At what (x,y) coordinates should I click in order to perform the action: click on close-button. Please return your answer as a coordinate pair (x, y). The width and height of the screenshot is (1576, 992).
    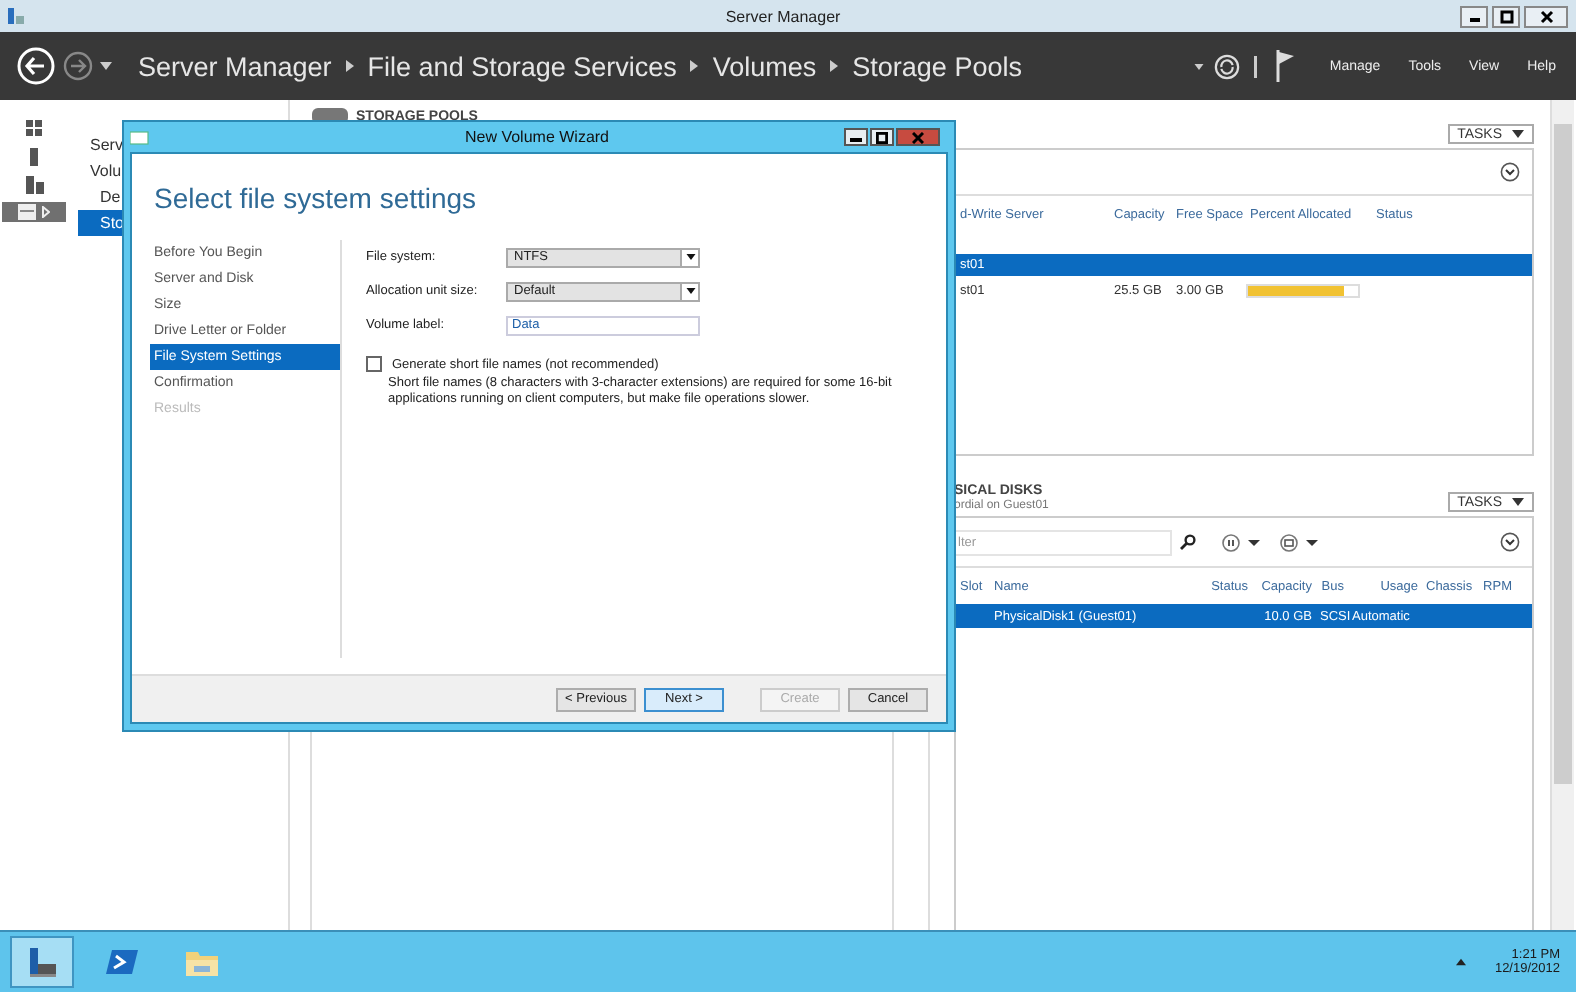
    Looking at the image, I should click on (1546, 16).